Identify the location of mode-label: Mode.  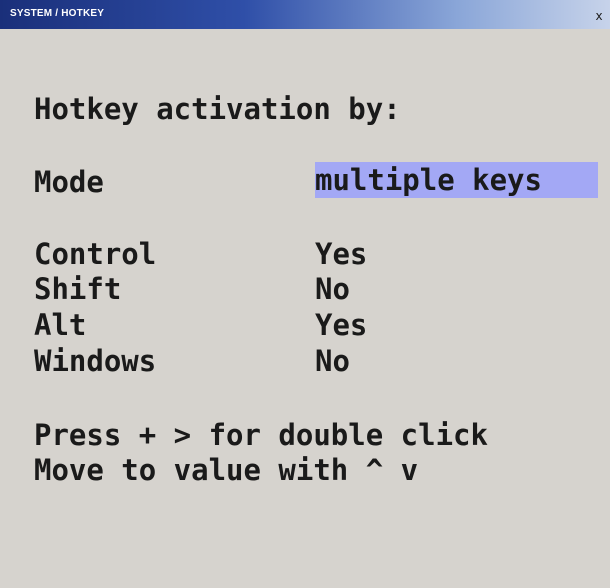
(69, 182).